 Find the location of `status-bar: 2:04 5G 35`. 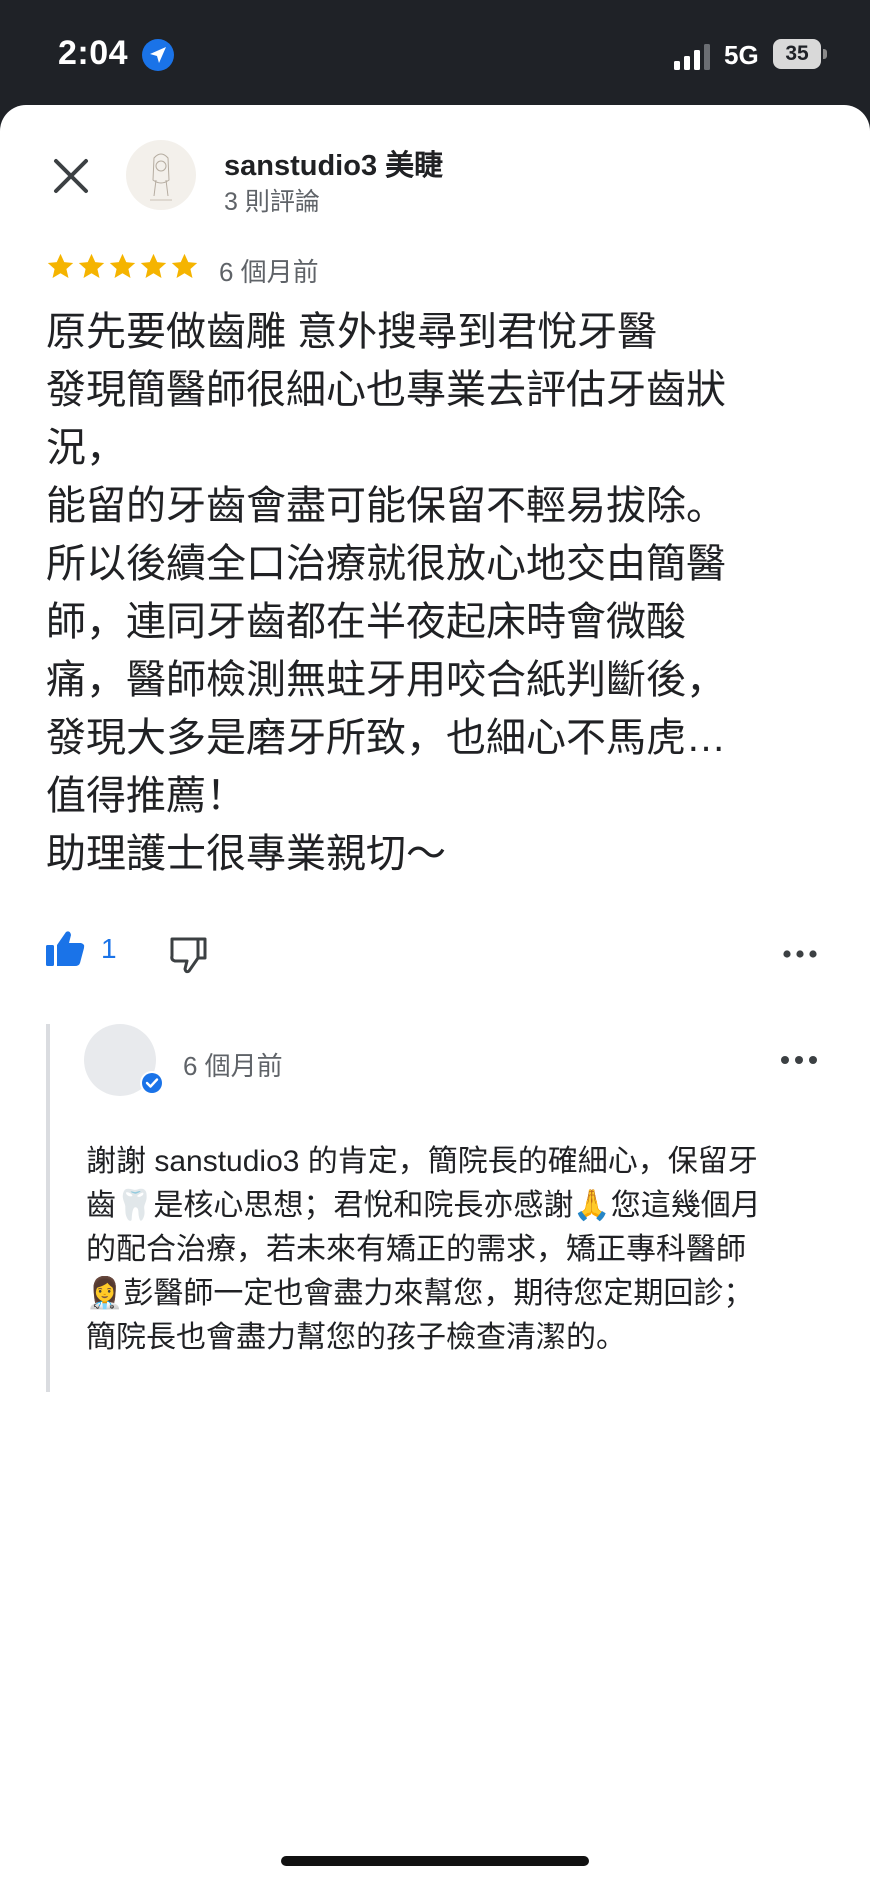

status-bar: 2:04 5G 35 is located at coordinates (435, 52).